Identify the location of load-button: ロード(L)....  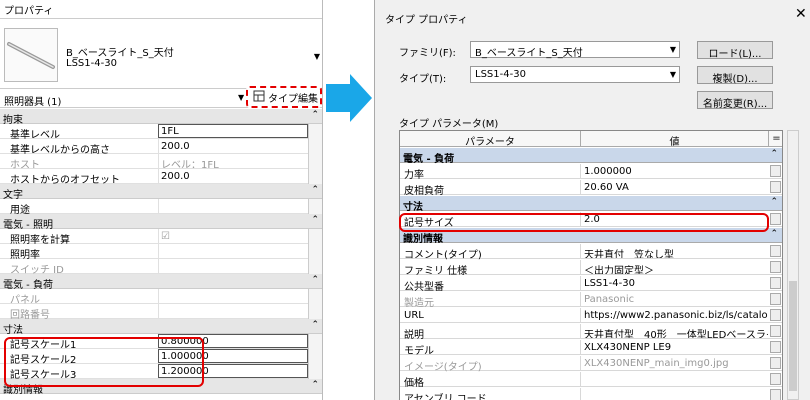
(735, 50).